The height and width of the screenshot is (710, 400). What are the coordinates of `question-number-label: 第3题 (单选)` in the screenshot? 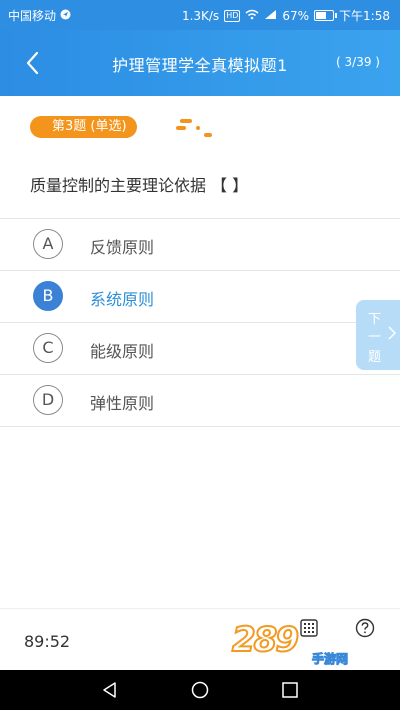 It's located at (83, 127).